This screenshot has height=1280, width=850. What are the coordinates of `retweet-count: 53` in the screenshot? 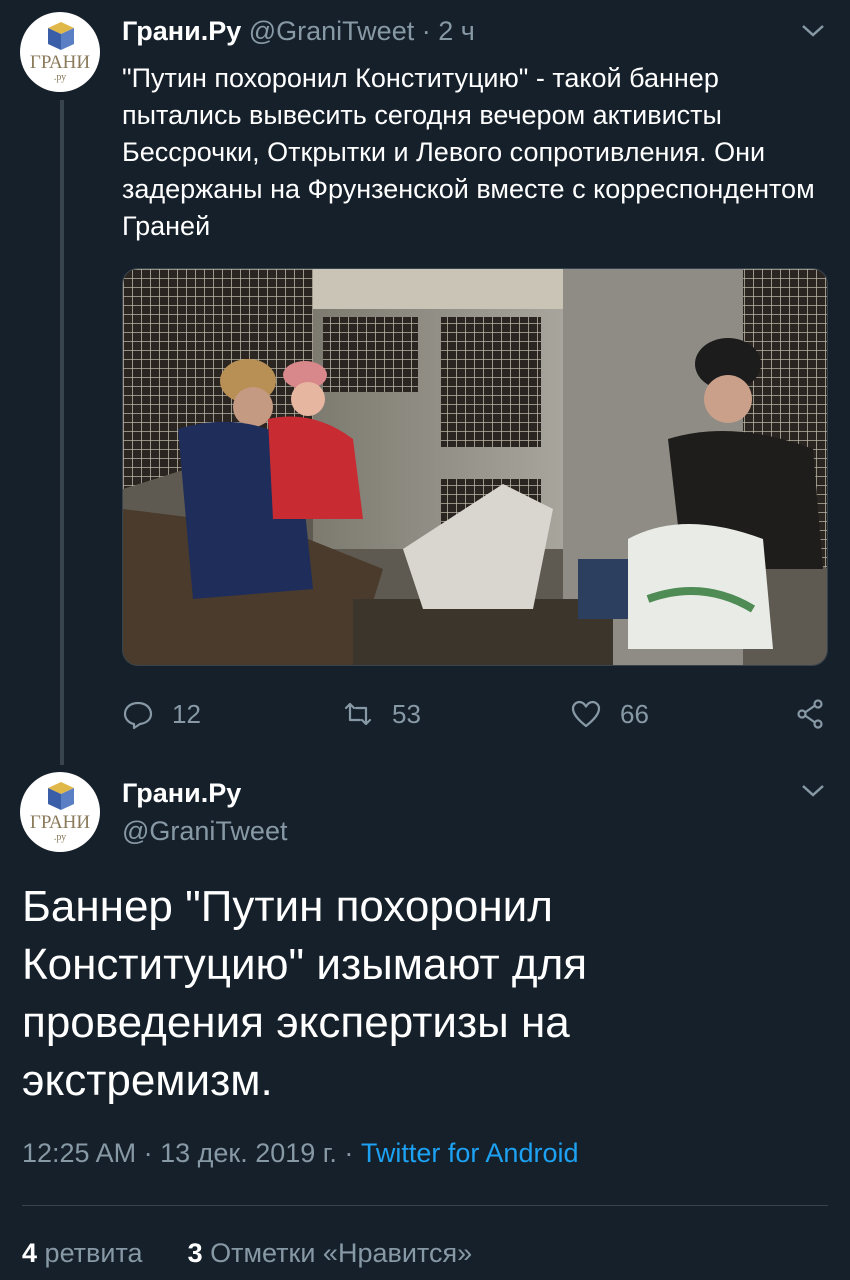 It's located at (406, 713).